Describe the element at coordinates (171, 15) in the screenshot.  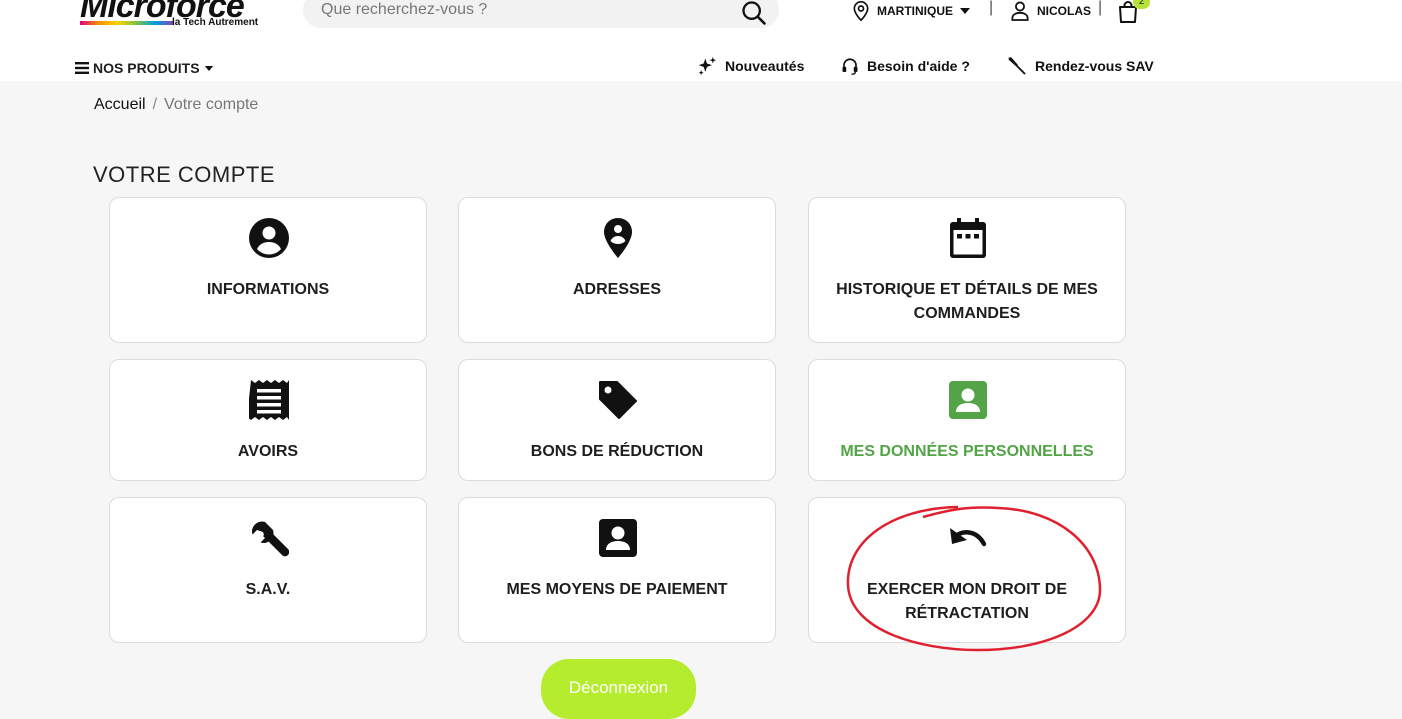
I see `microforce-logo: Microforce la Tech Autrement` at that location.